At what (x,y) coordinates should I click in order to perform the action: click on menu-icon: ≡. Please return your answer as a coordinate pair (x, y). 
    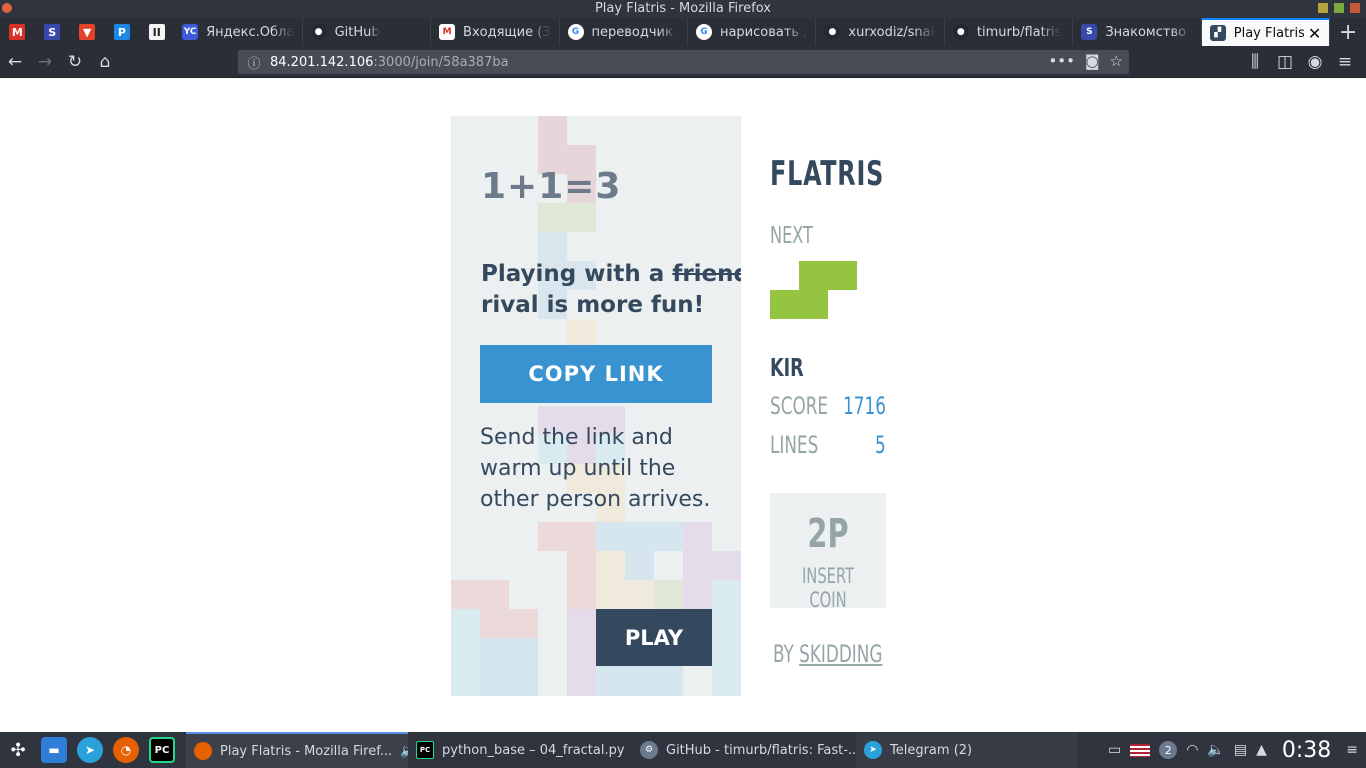
    Looking at the image, I should click on (1345, 62).